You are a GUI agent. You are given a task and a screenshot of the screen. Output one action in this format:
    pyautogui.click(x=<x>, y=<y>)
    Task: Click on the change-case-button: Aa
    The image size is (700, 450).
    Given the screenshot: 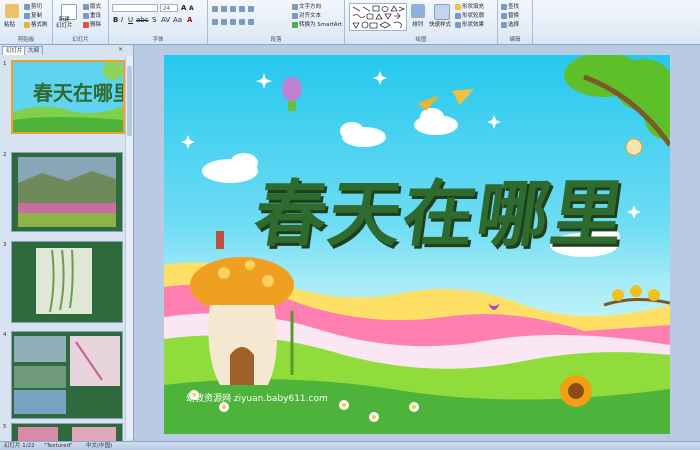 What is the action you would take?
    pyautogui.click(x=177, y=20)
    